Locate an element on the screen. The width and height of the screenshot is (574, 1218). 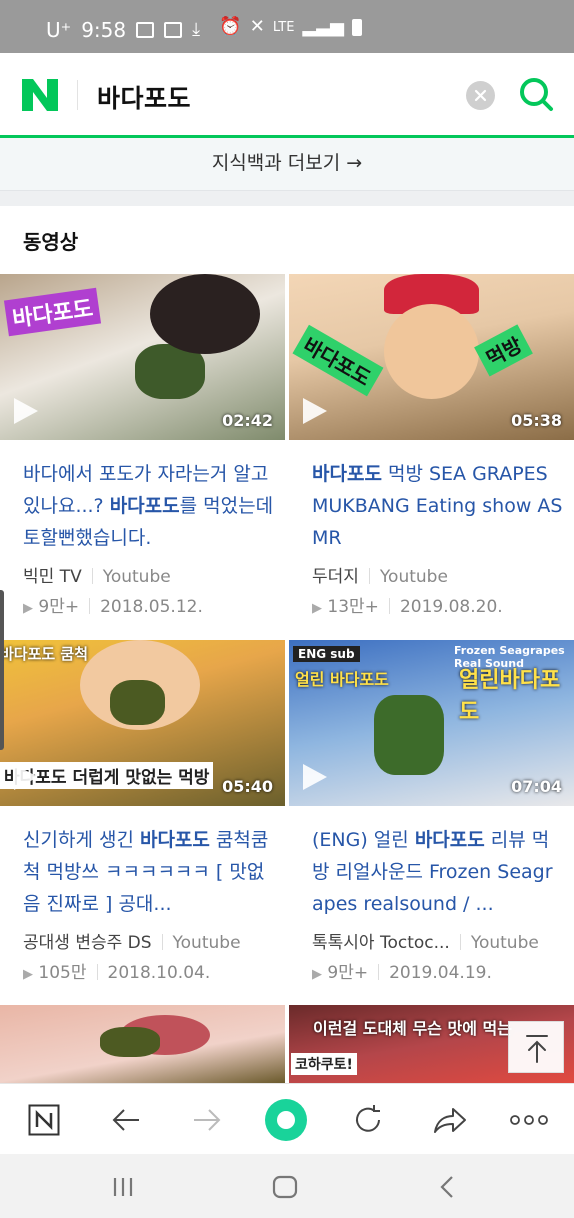
video-channel-row: 톡톡시아 Toctoc... Youtube is located at coordinates (425, 940).